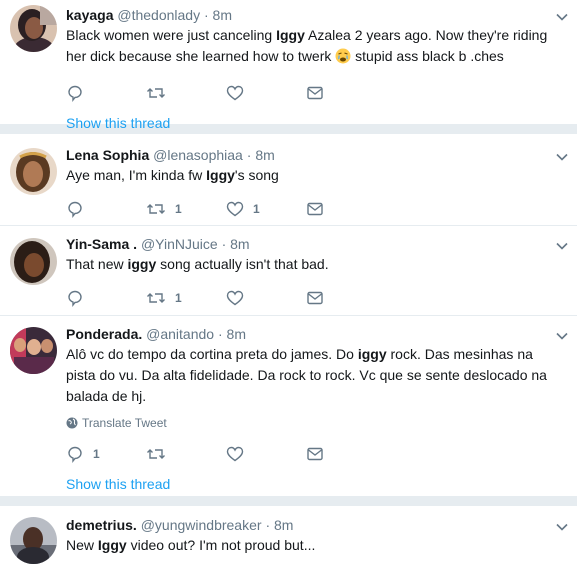  I want to click on tweet-actions: 1 1, so click(314, 209).